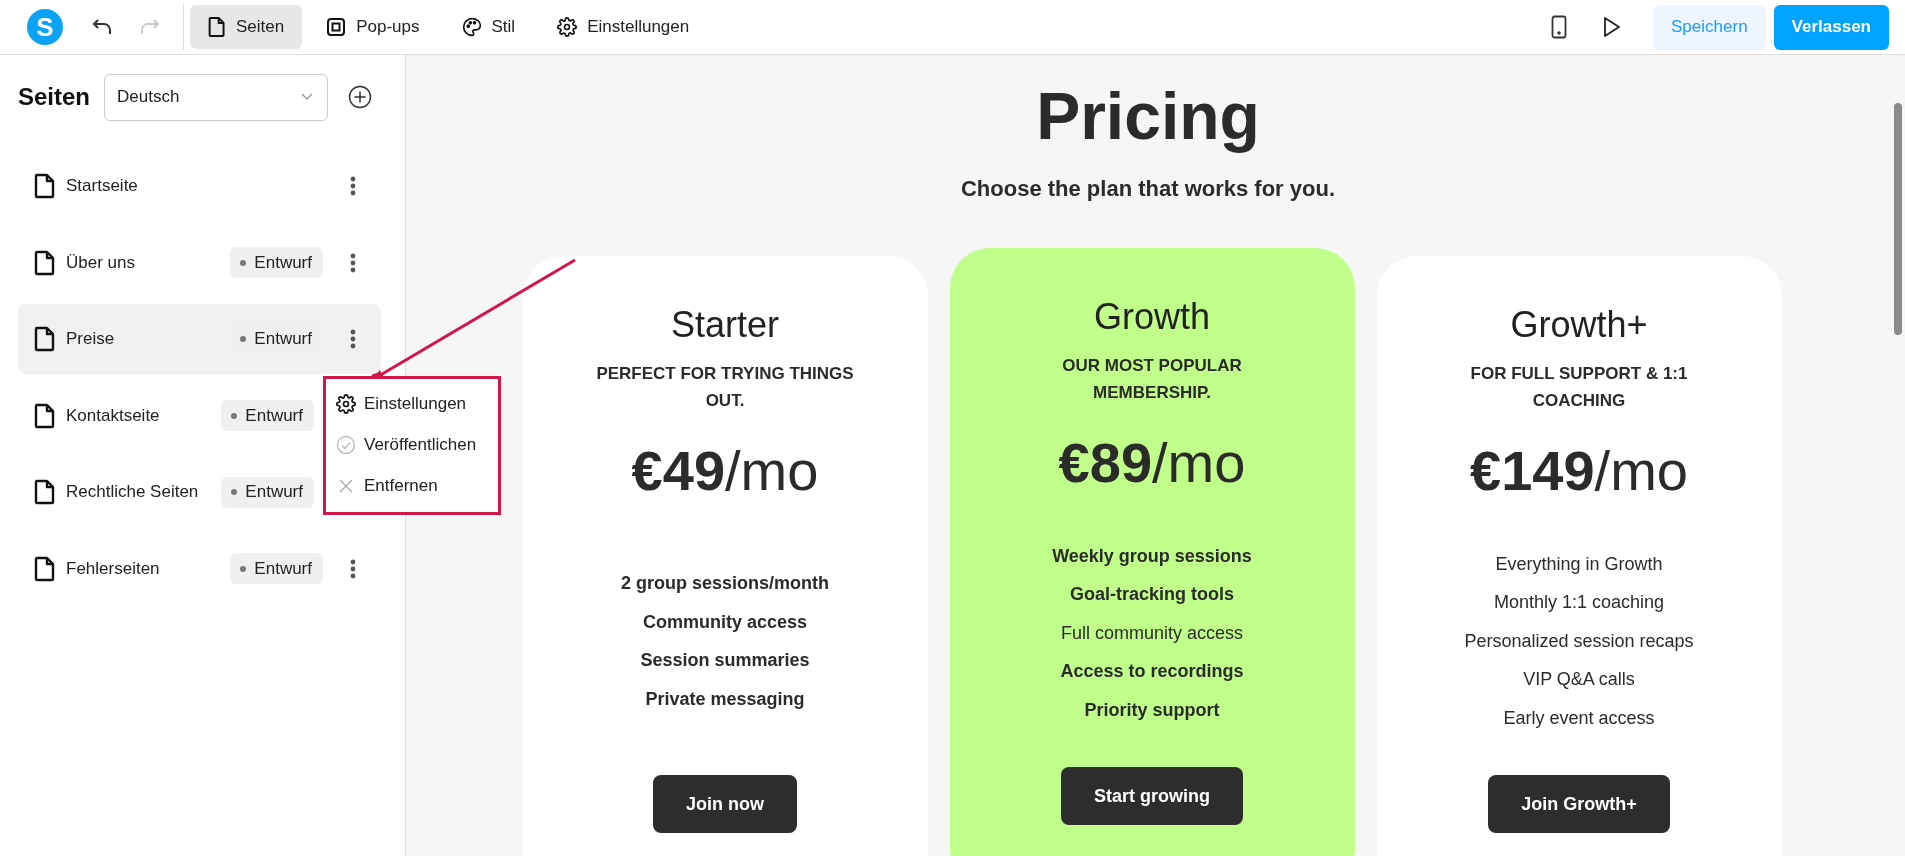  Describe the element at coordinates (1152, 796) in the screenshot. I see `plan-button: Start growing` at that location.